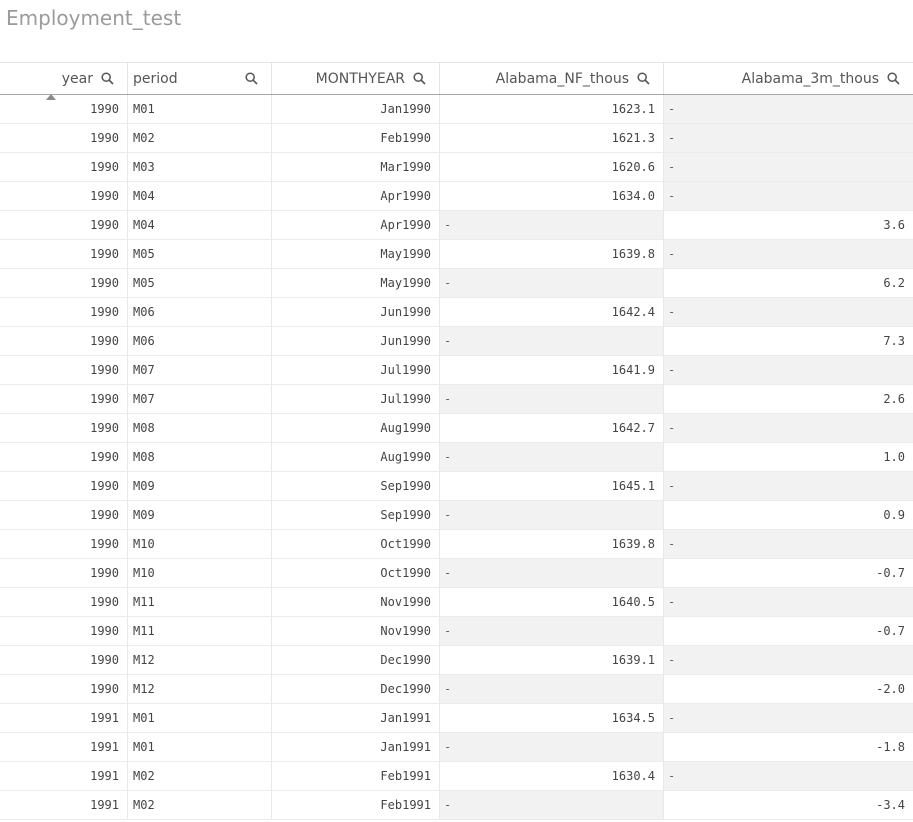  I want to click on table-cell: -1.8, so click(788, 747).